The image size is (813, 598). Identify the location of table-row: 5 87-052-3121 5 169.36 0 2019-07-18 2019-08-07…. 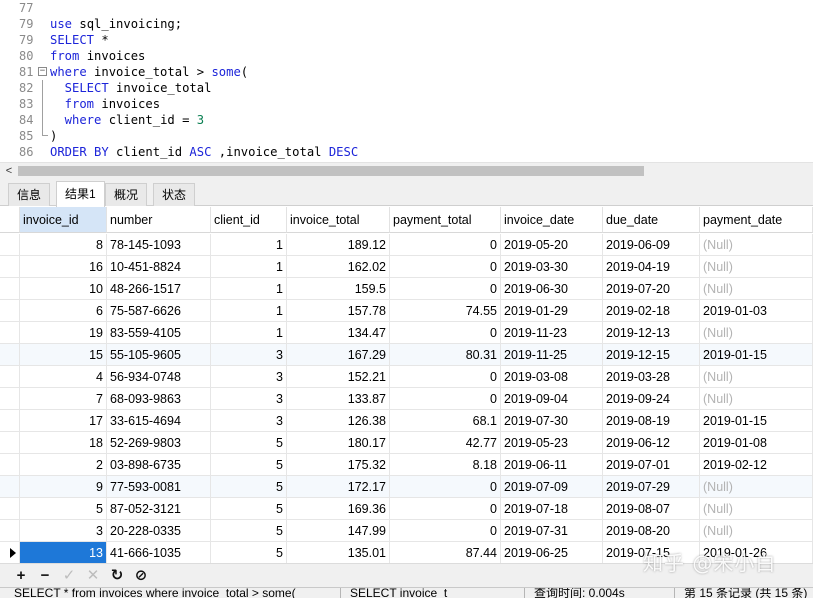
(406, 509).